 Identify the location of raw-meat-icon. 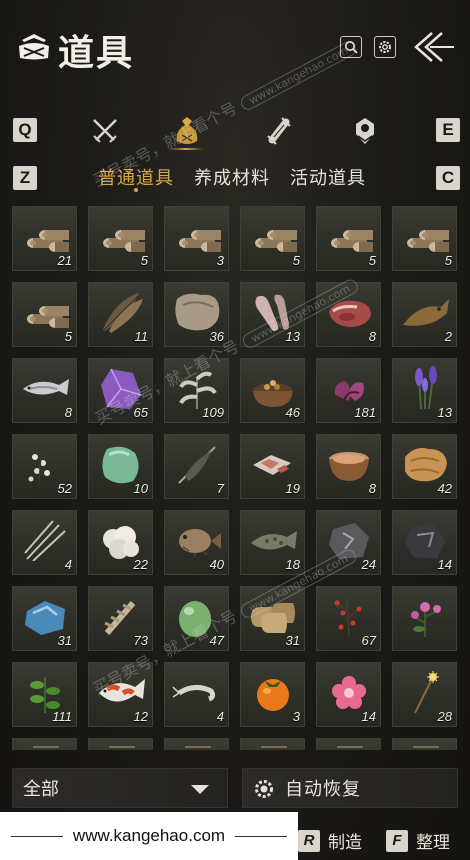
(350, 313).